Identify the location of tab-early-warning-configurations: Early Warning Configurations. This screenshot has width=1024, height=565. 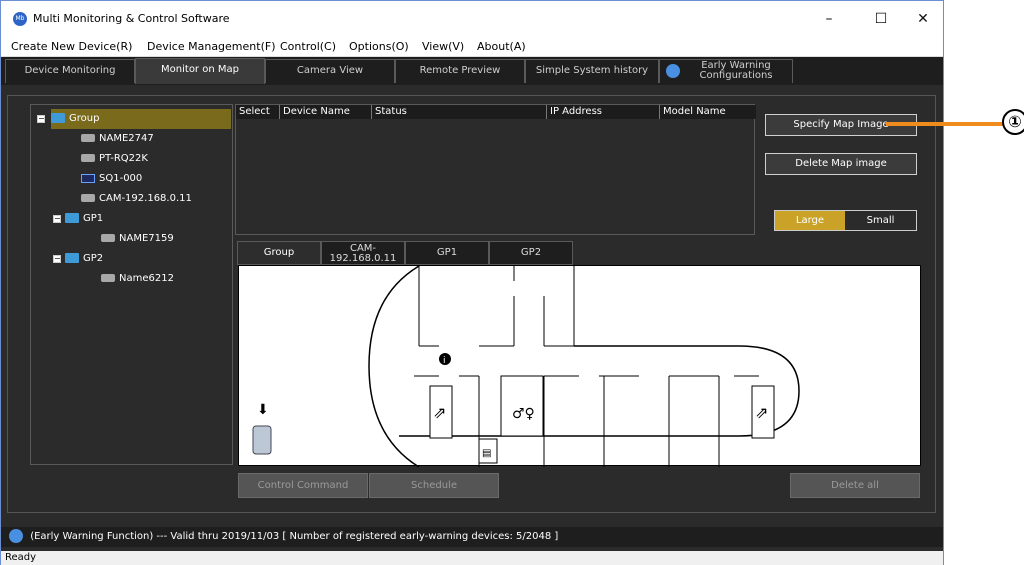
(726, 71).